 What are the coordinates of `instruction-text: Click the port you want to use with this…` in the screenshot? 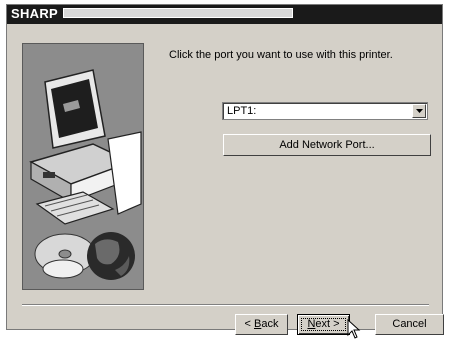 It's located at (281, 55).